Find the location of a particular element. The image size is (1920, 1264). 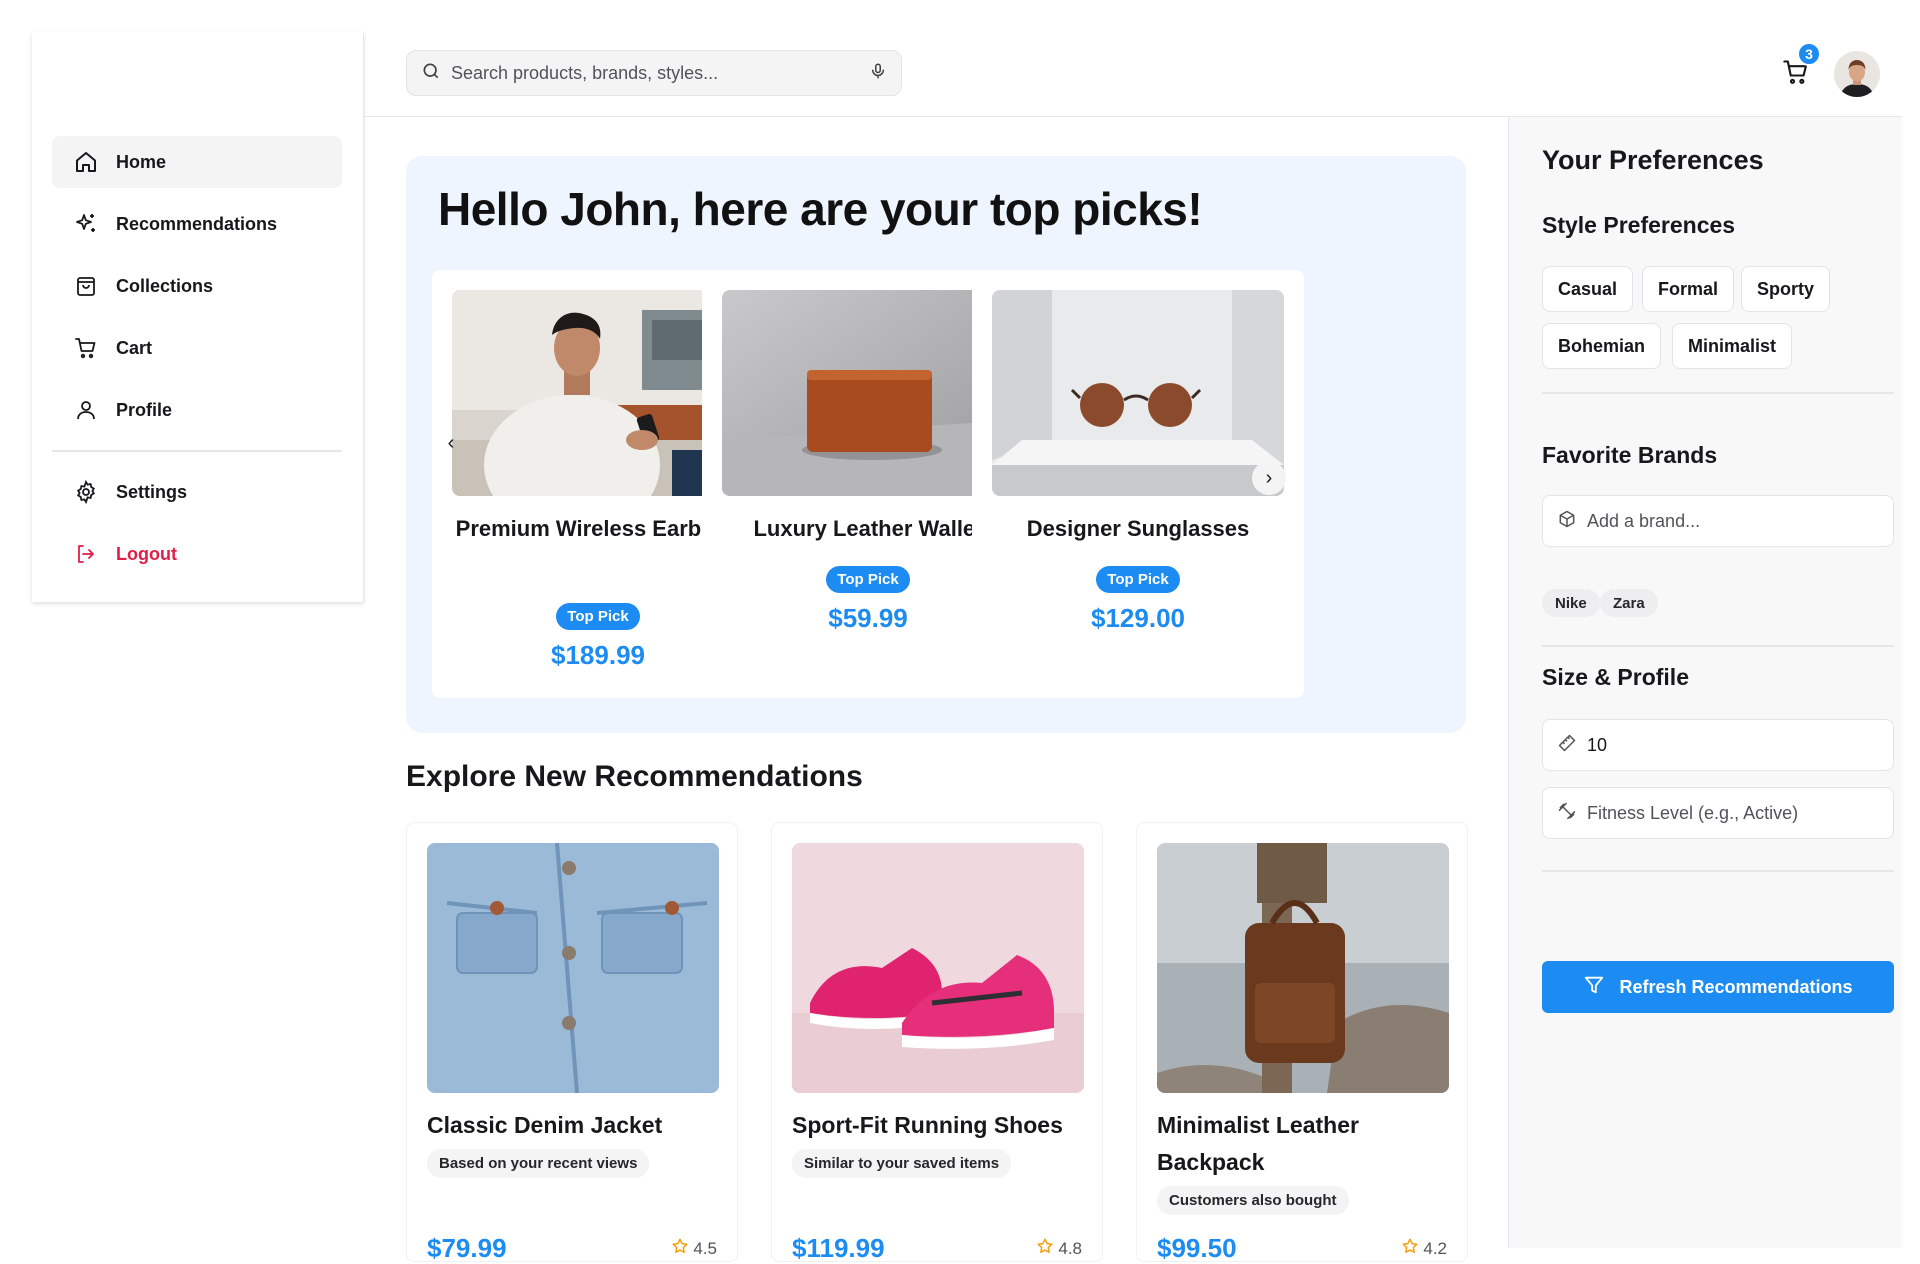

style-chip-sporty: Sporty is located at coordinates (1786, 289).